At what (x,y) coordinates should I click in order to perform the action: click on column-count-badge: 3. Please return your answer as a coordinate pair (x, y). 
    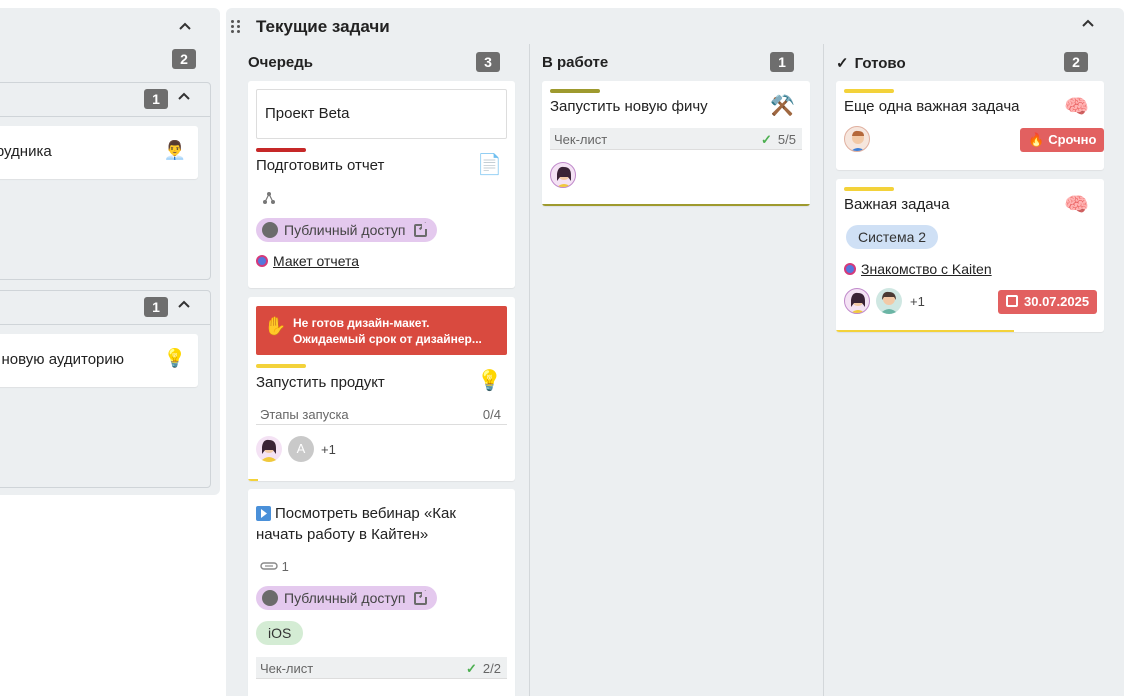
    Looking at the image, I should click on (488, 62).